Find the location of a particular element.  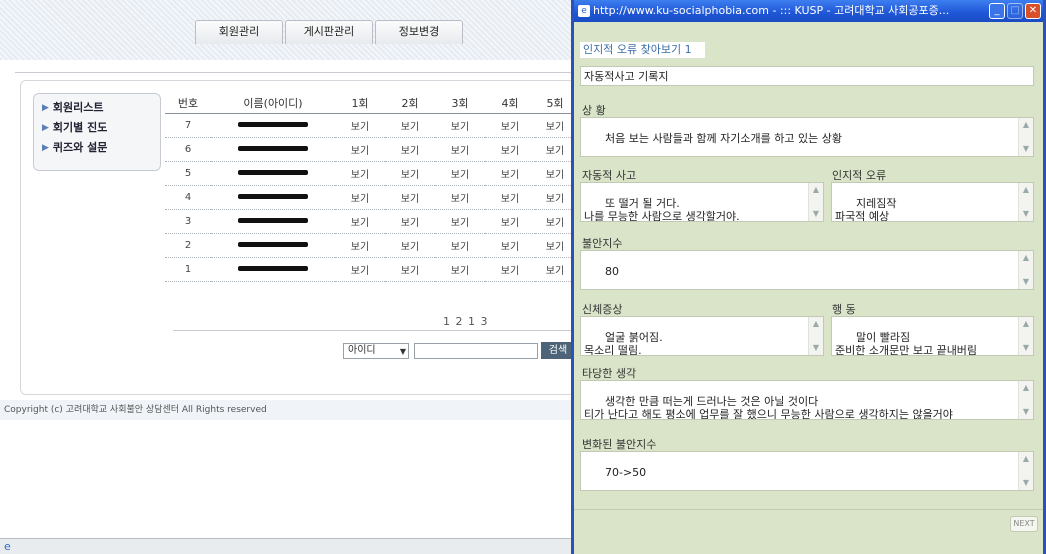

auto-thought-label: 자동적 사고 is located at coordinates (609, 175).